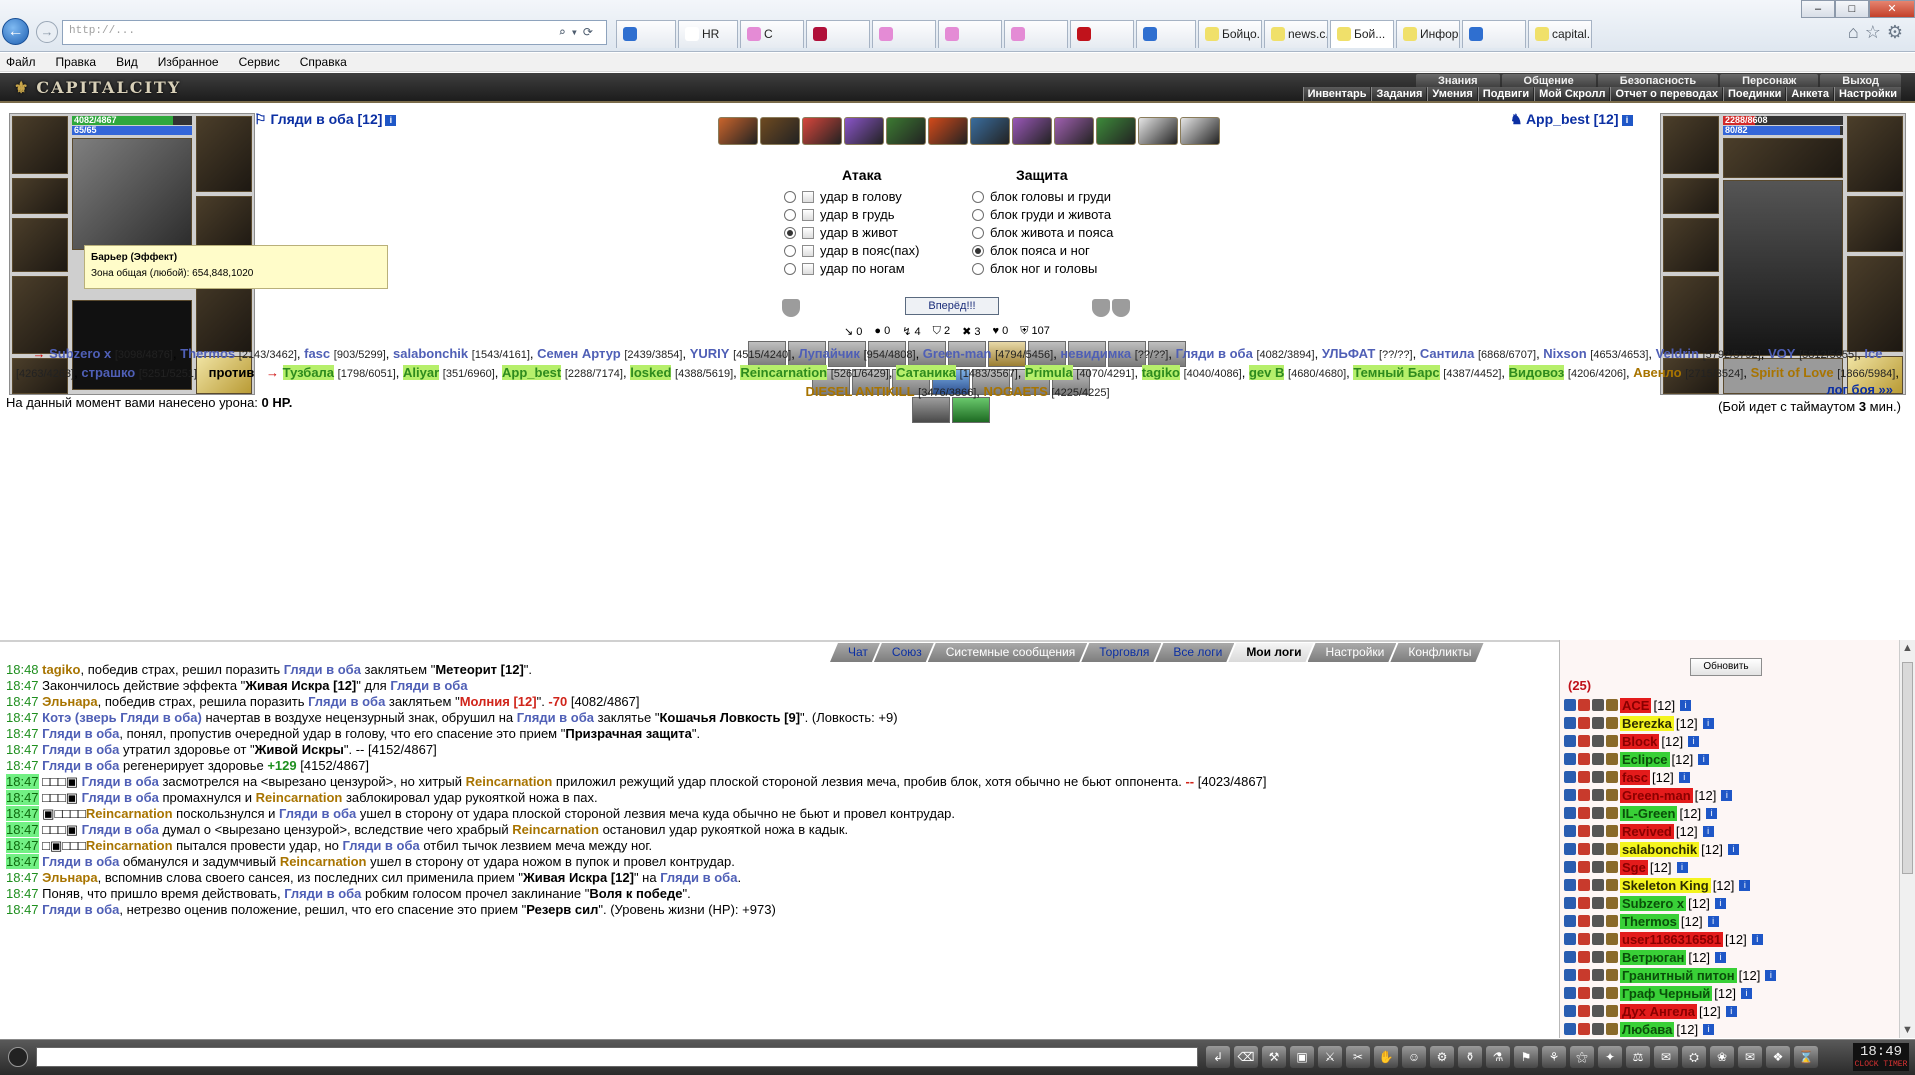 This screenshot has width=1915, height=1075. What do you see at coordinates (1610, 1057) in the screenshot?
I see `toolbar-icon: ✦` at bounding box center [1610, 1057].